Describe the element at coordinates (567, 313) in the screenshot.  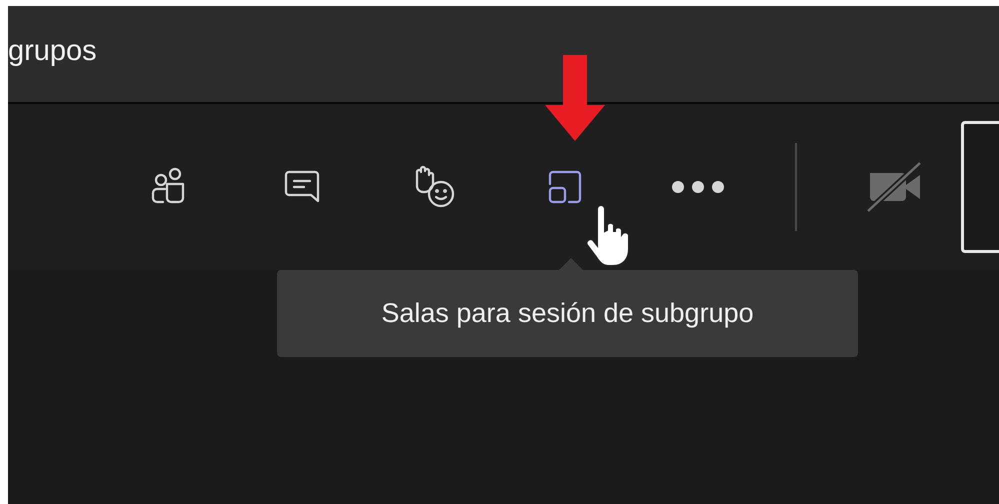
I see `tooltip-text: Salas para sesión de subgrupo` at that location.